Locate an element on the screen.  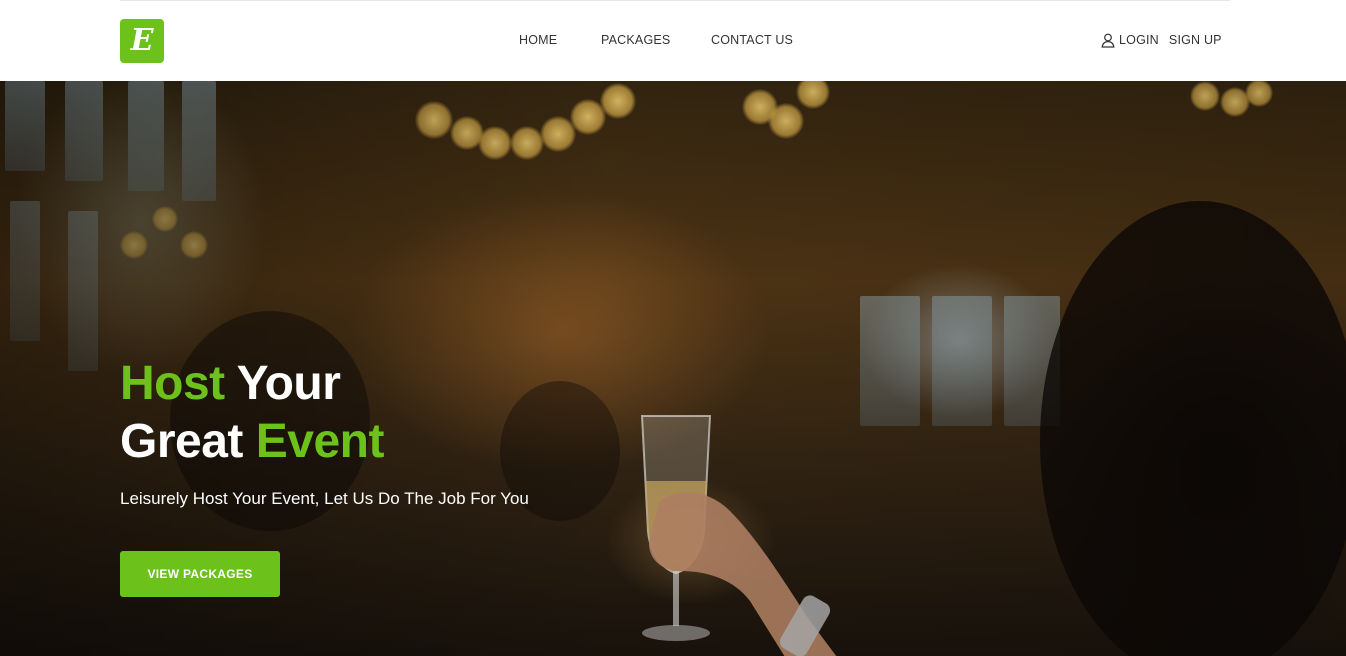
hero-title-word-event: Event is located at coordinates (320, 441).